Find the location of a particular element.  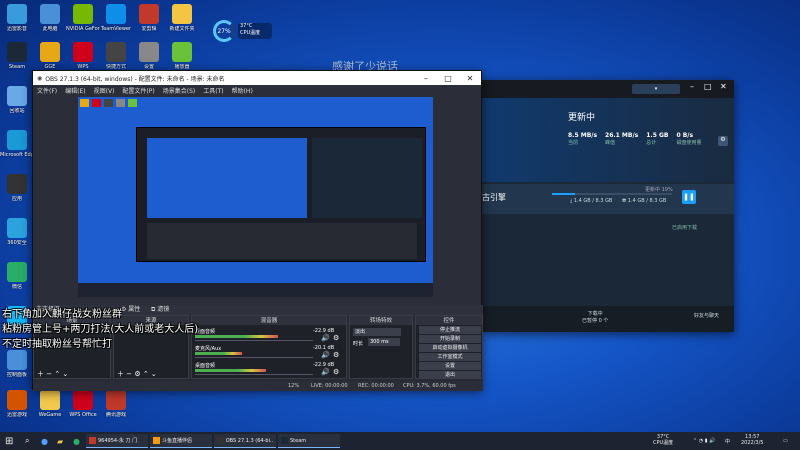

mixer-track: 桌面音频 -22.9 dB 🔊 ⚙ is located at coordinates (270, 370).